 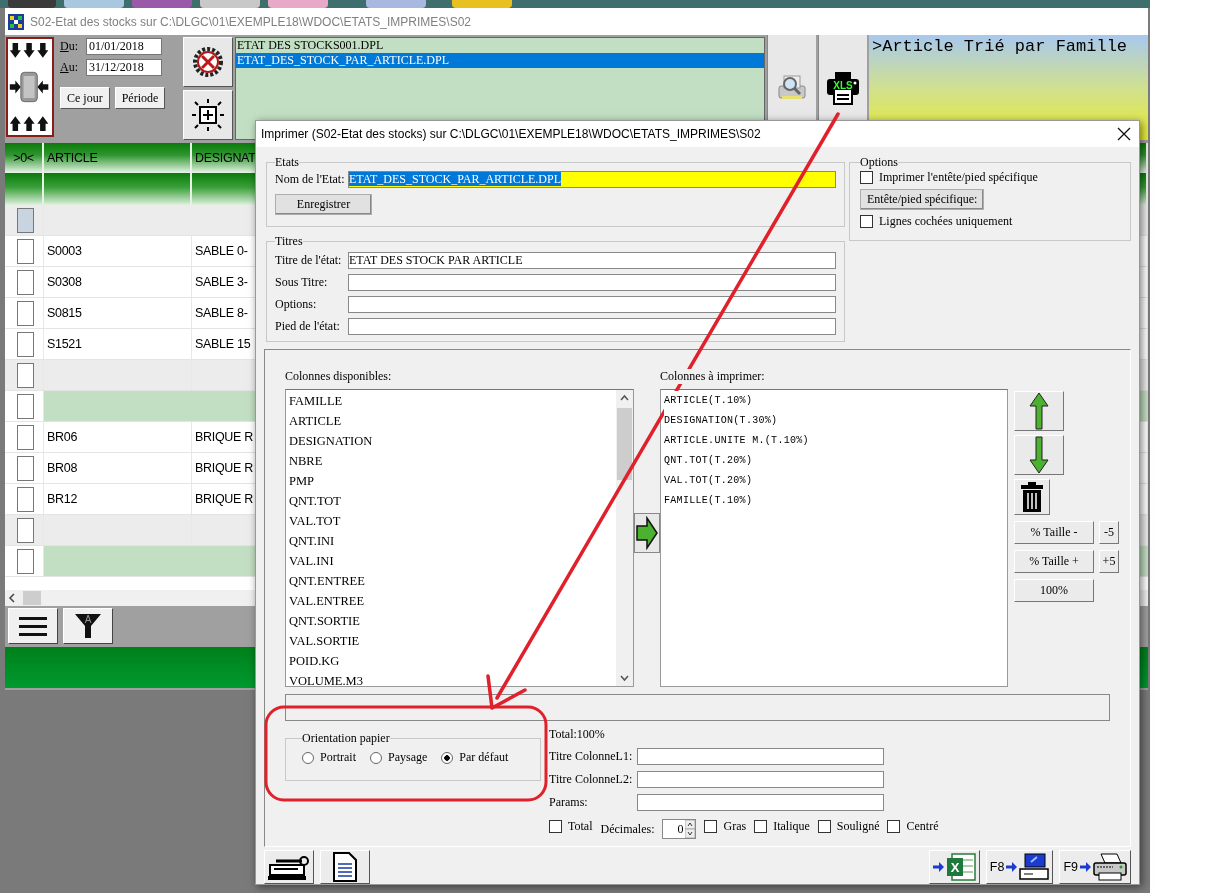 I want to click on close-icon, so click(x=1124, y=134).